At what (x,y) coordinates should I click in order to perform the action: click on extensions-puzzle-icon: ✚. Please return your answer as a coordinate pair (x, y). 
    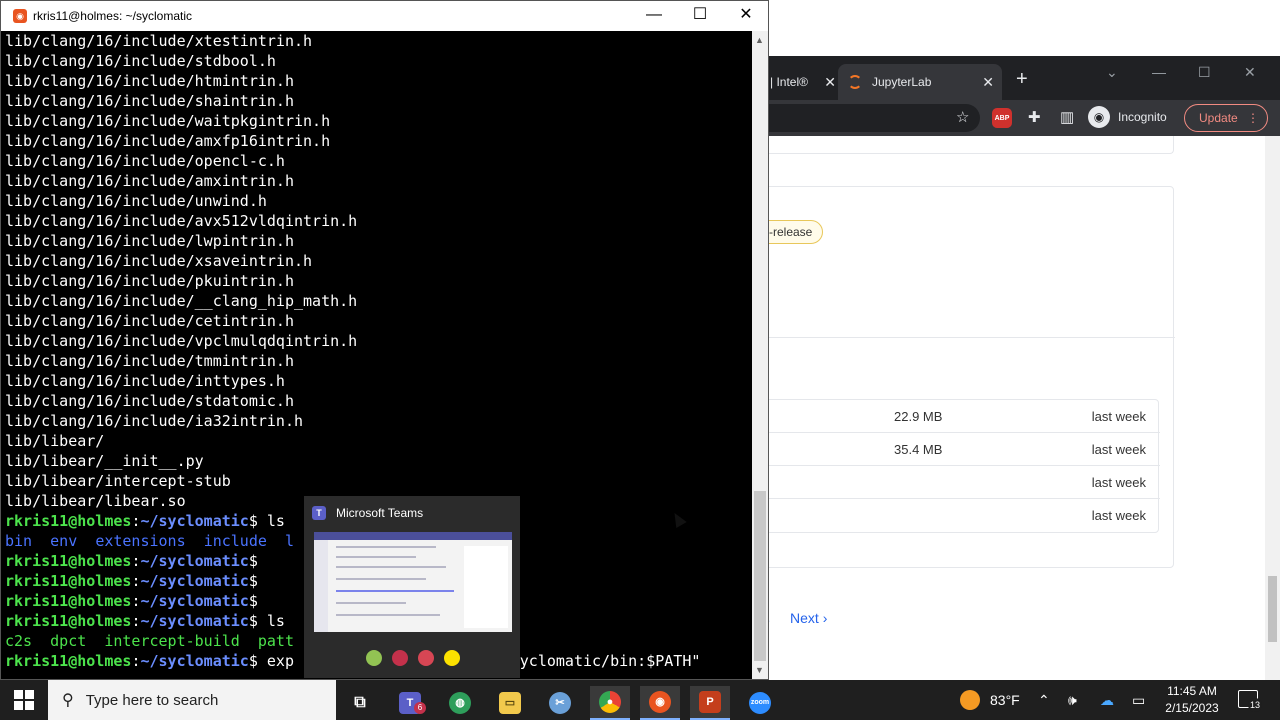
    Looking at the image, I should click on (1034, 117).